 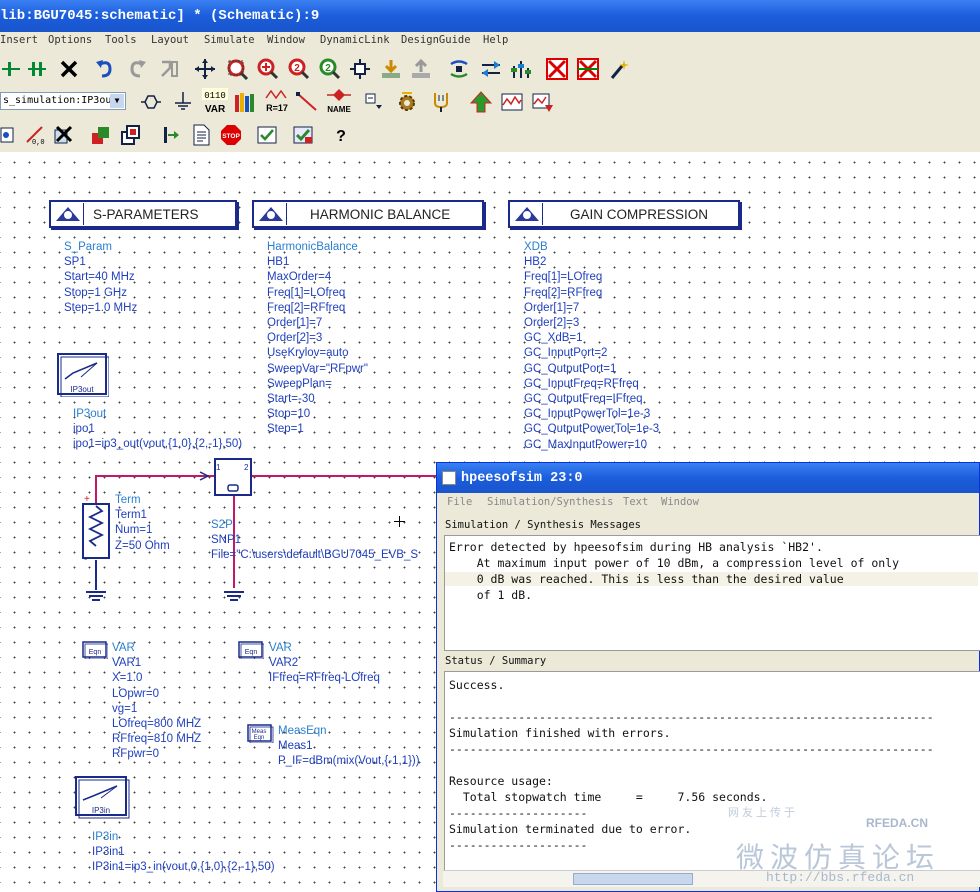 What do you see at coordinates (131, 135) in the screenshot?
I see `copy-layout-icon` at bounding box center [131, 135].